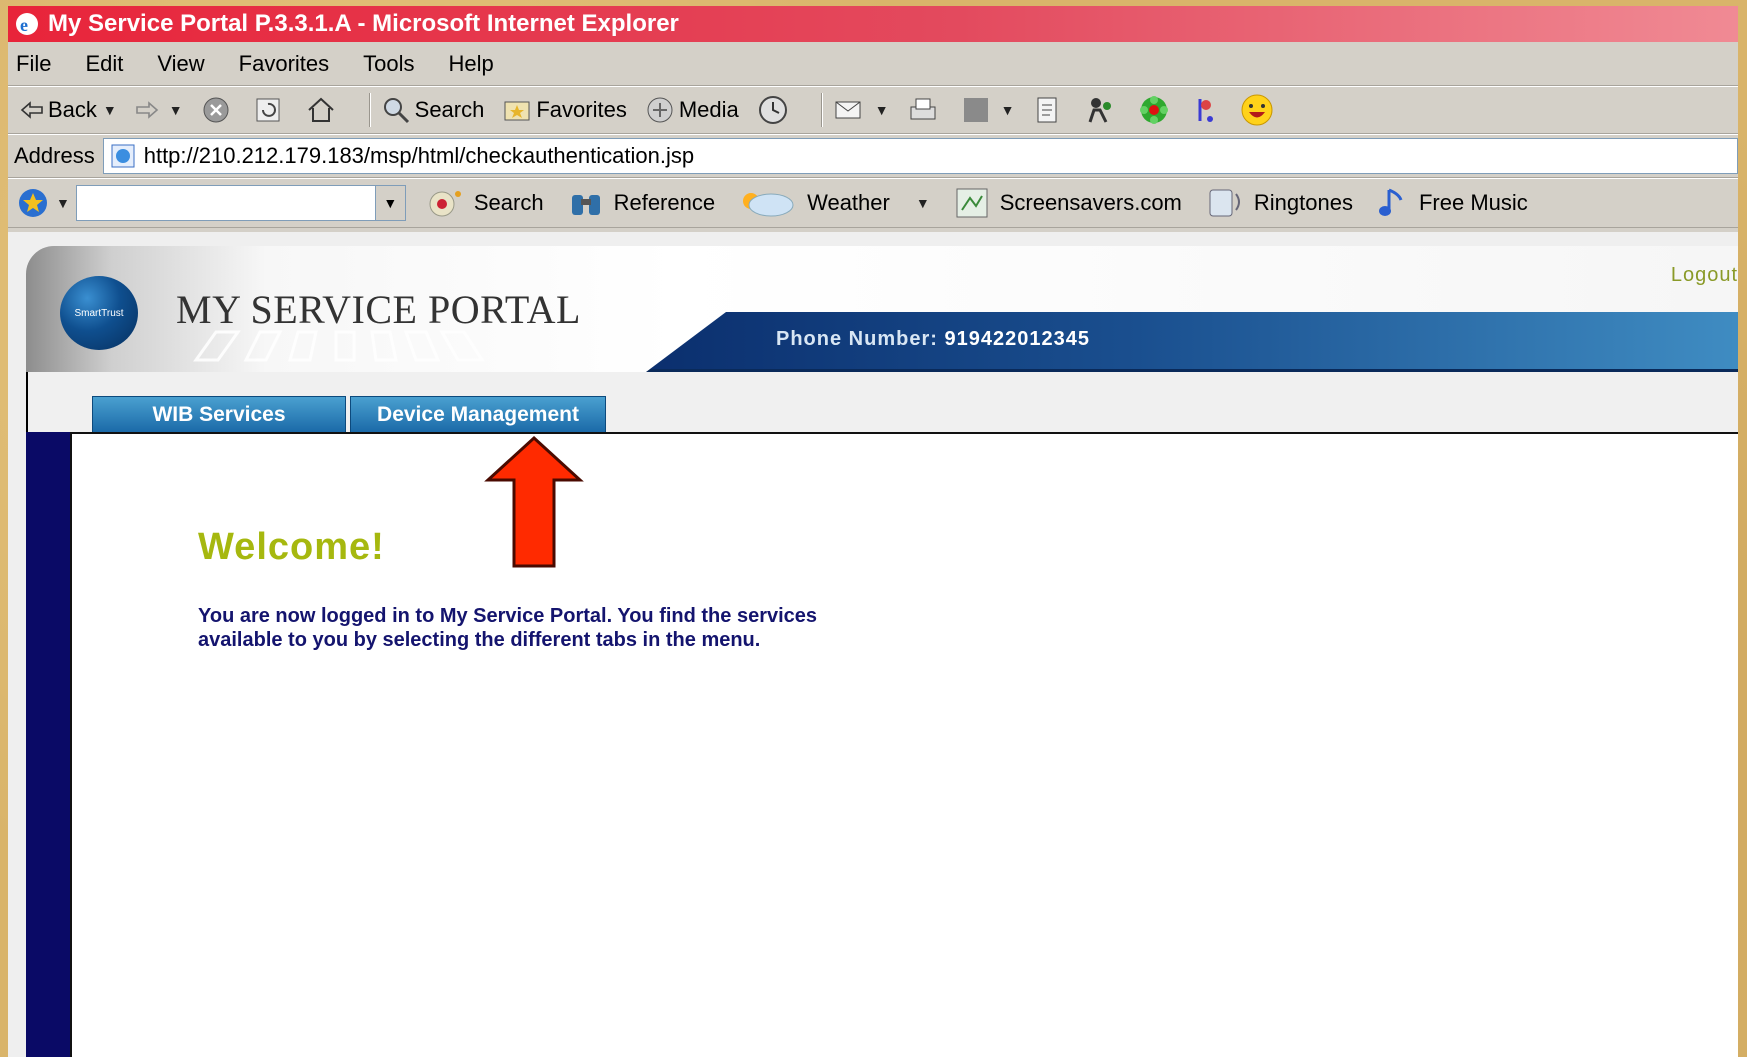 The width and height of the screenshot is (1747, 1057). Describe the element at coordinates (63, 203) in the screenshot. I see `star-dropdown-icon: ▼` at that location.